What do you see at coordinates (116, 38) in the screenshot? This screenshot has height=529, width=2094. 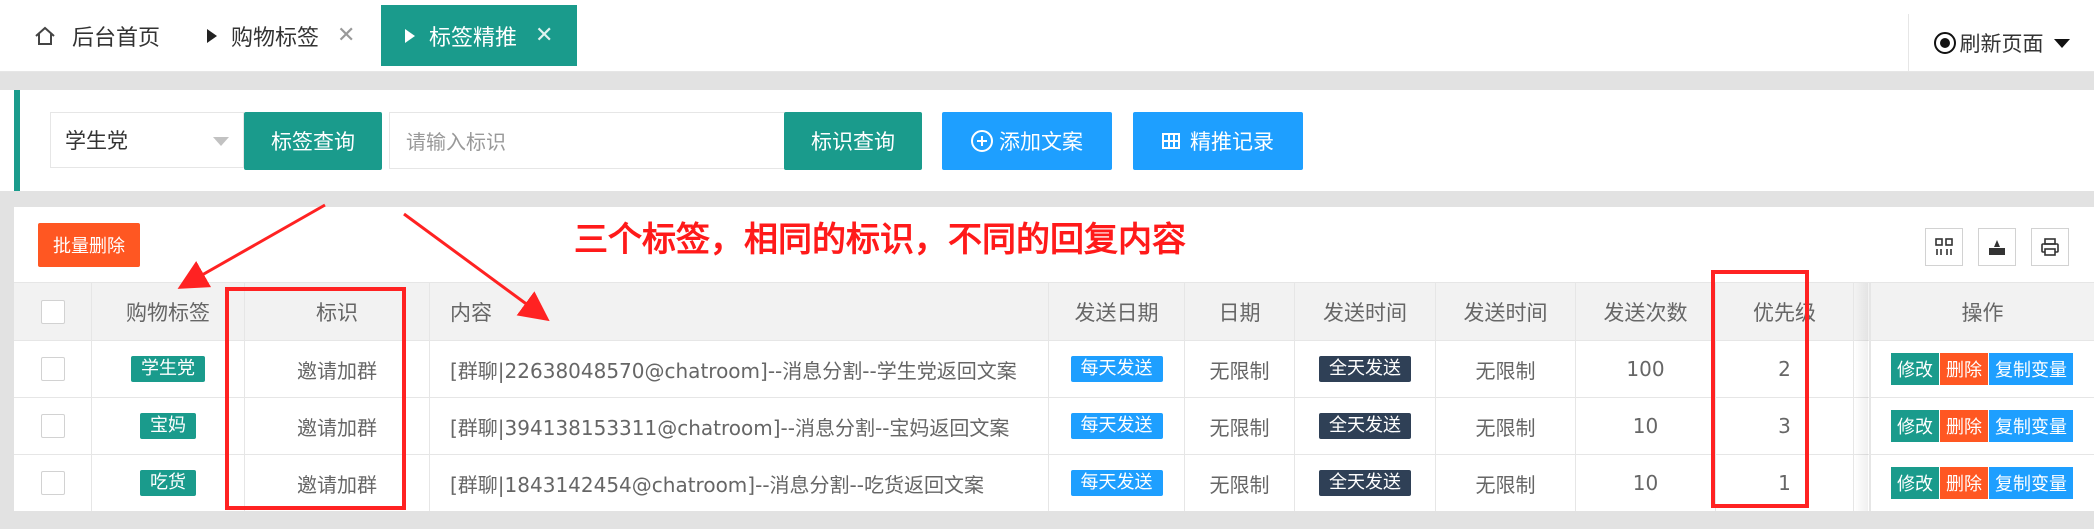 I see `tab-home-label: 后台首页` at bounding box center [116, 38].